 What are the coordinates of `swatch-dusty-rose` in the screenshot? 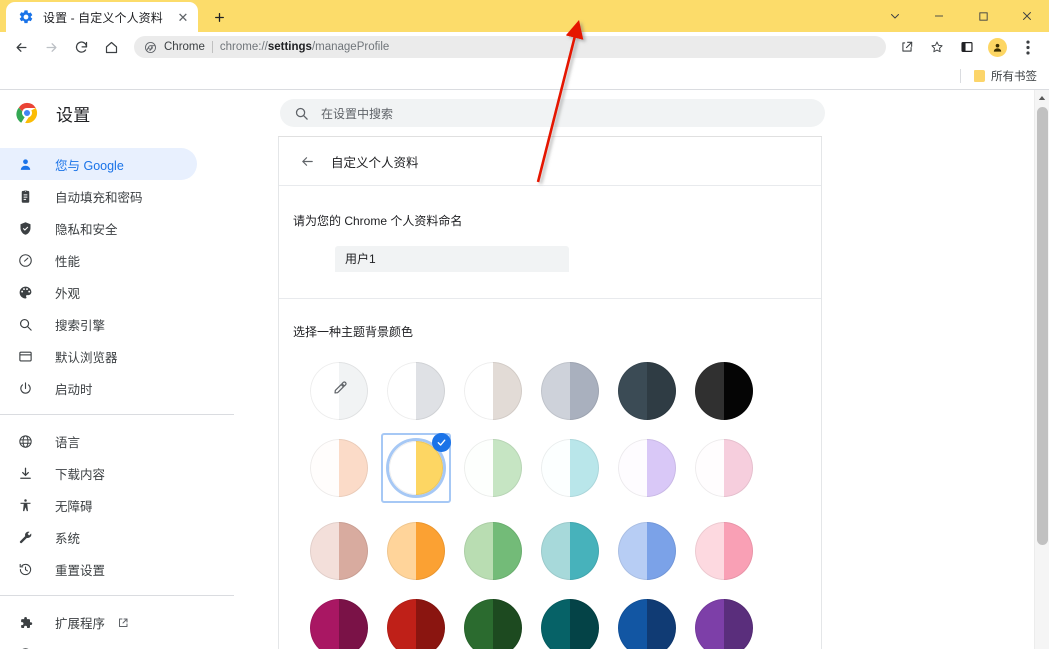 It's located at (339, 551).